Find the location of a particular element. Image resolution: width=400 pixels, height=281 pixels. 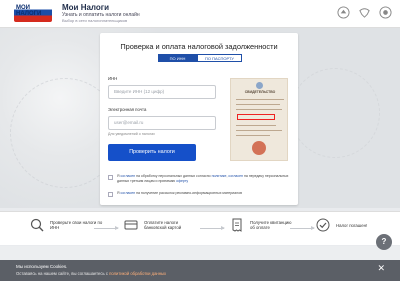

tab-by-inn: ПО ИНН is located at coordinates (177, 58).